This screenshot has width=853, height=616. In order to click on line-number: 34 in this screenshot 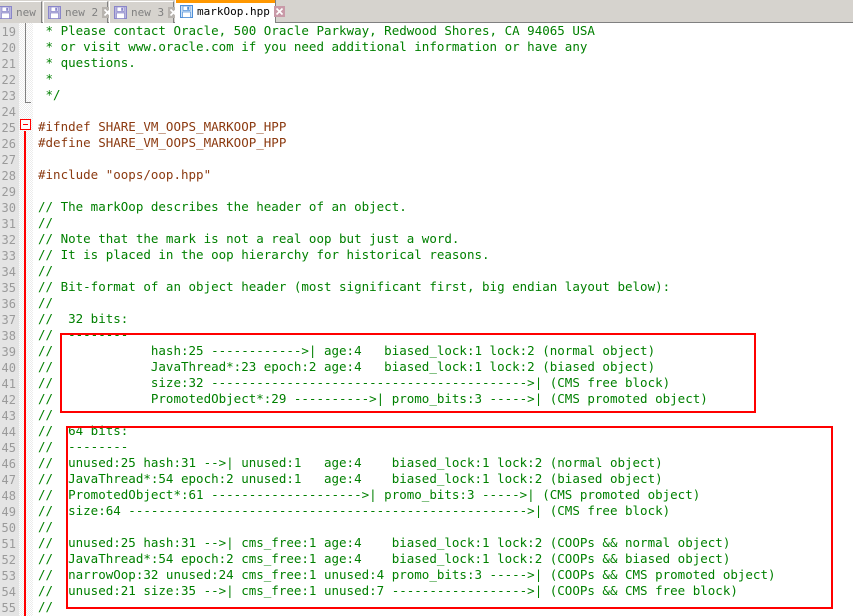, I will do `click(8, 272)`.